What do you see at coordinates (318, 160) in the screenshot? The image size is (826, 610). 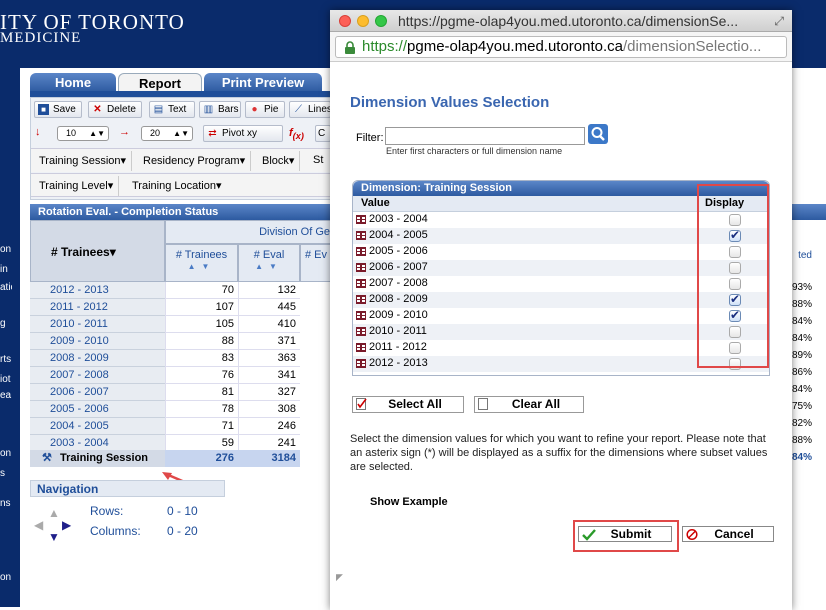 I see `dim-status: St` at bounding box center [318, 160].